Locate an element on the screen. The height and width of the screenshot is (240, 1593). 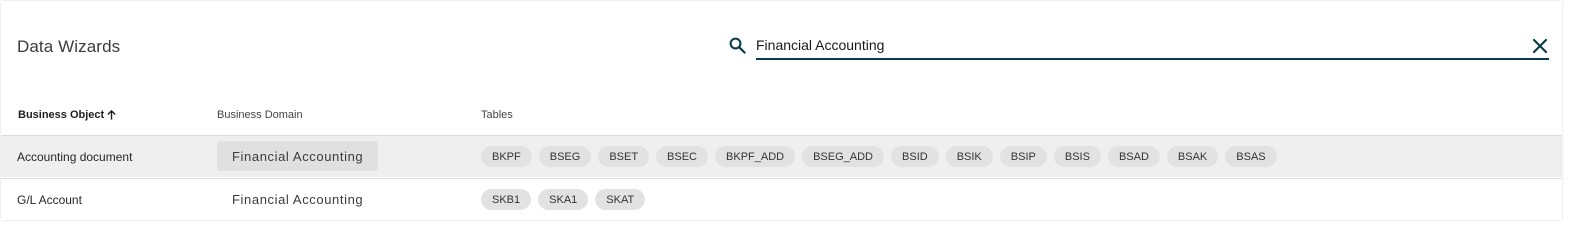
table-tag: SKB1 is located at coordinates (506, 199).